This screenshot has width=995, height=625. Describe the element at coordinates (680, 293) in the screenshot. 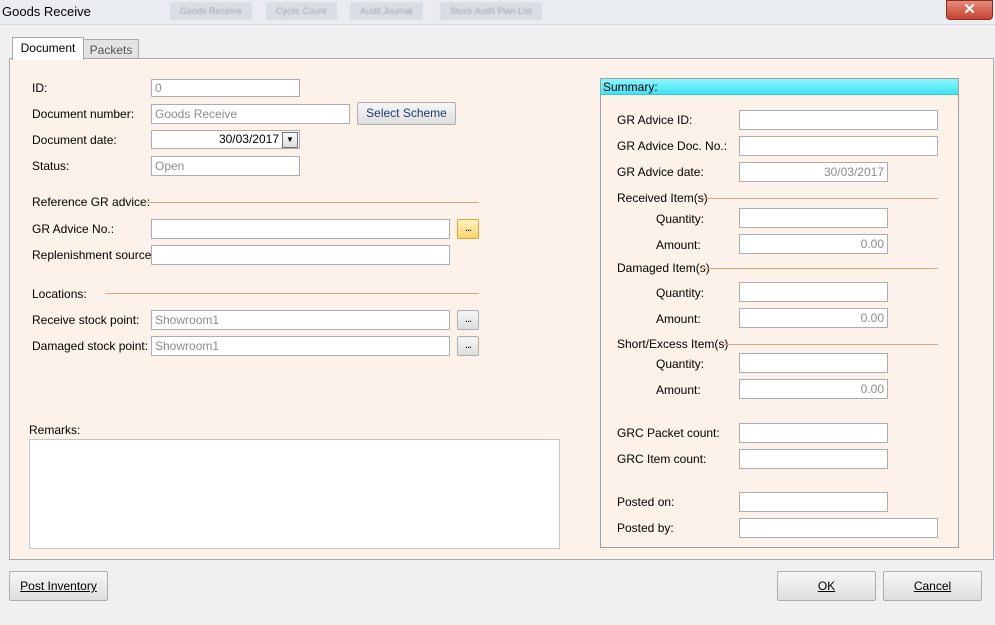

I see `damaged-quantity-label: Quantity:` at that location.